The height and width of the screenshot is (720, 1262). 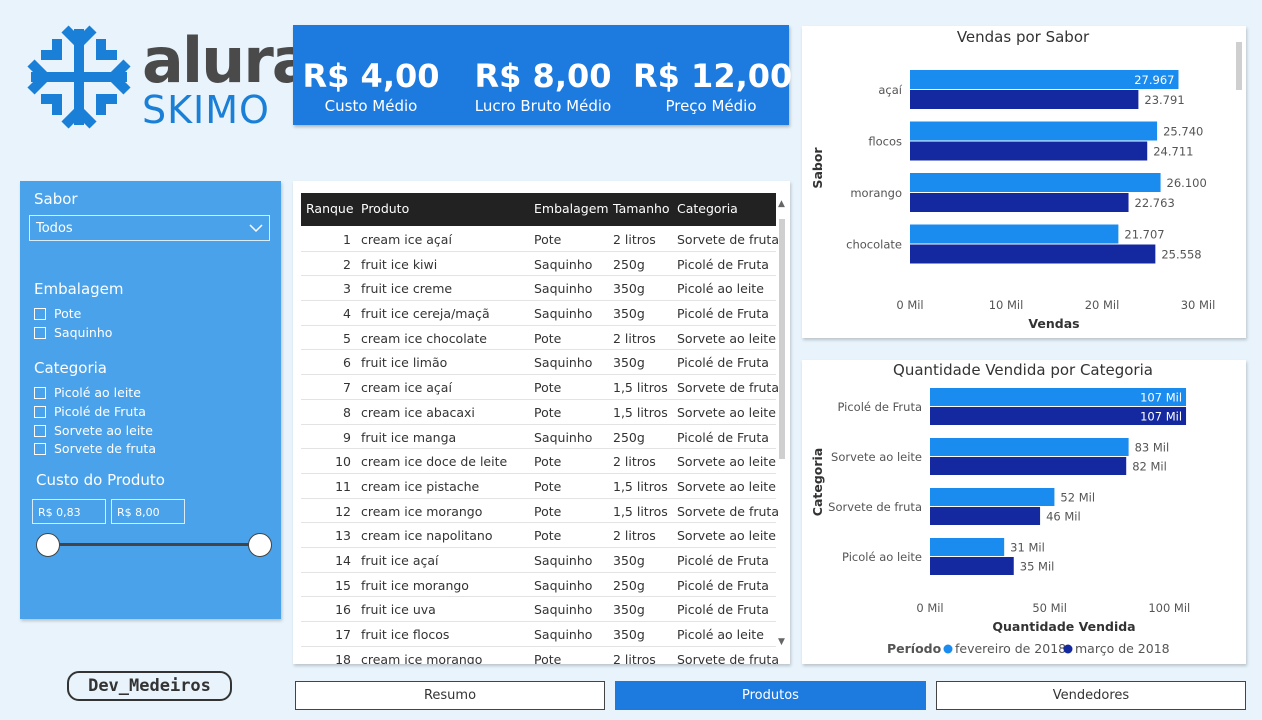 I want to click on category-label: Sorvete ao leite, so click(x=876, y=457).